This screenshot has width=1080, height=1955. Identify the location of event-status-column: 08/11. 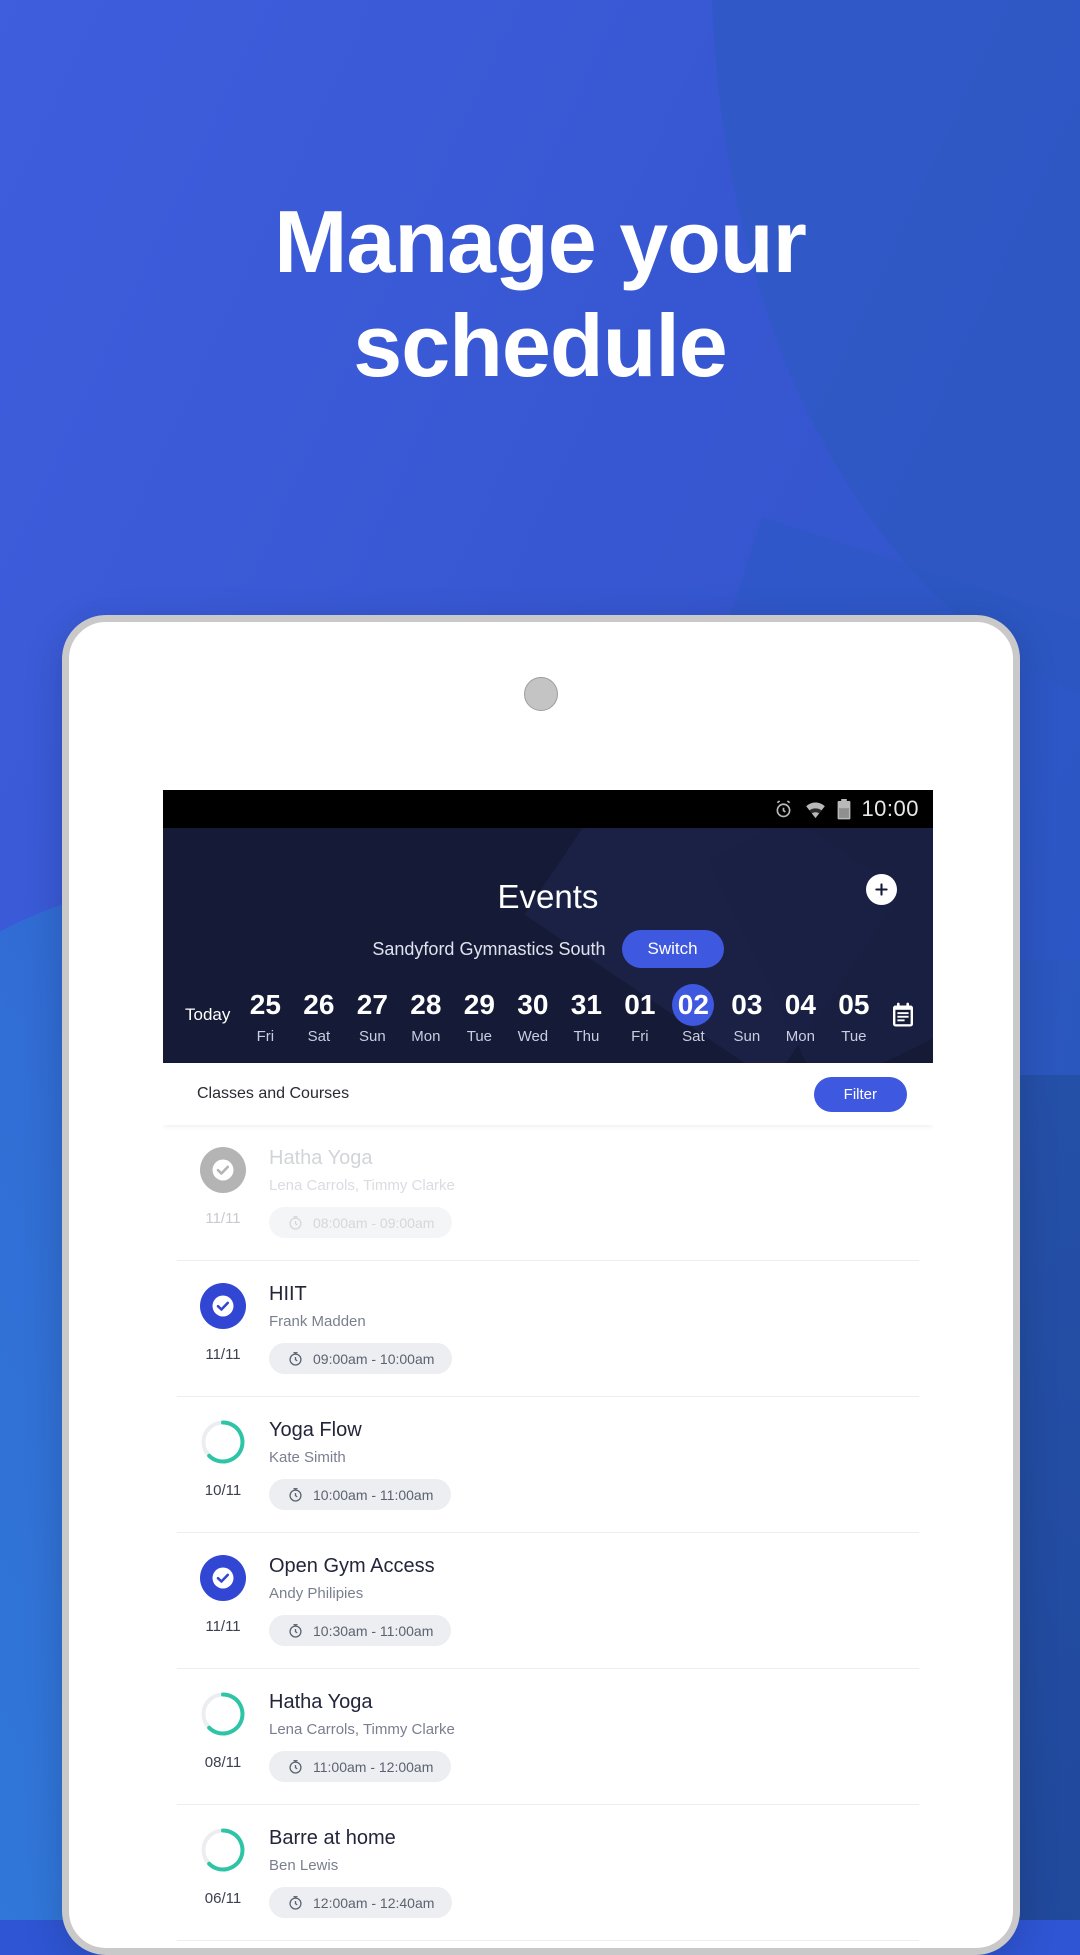
(223, 1736).